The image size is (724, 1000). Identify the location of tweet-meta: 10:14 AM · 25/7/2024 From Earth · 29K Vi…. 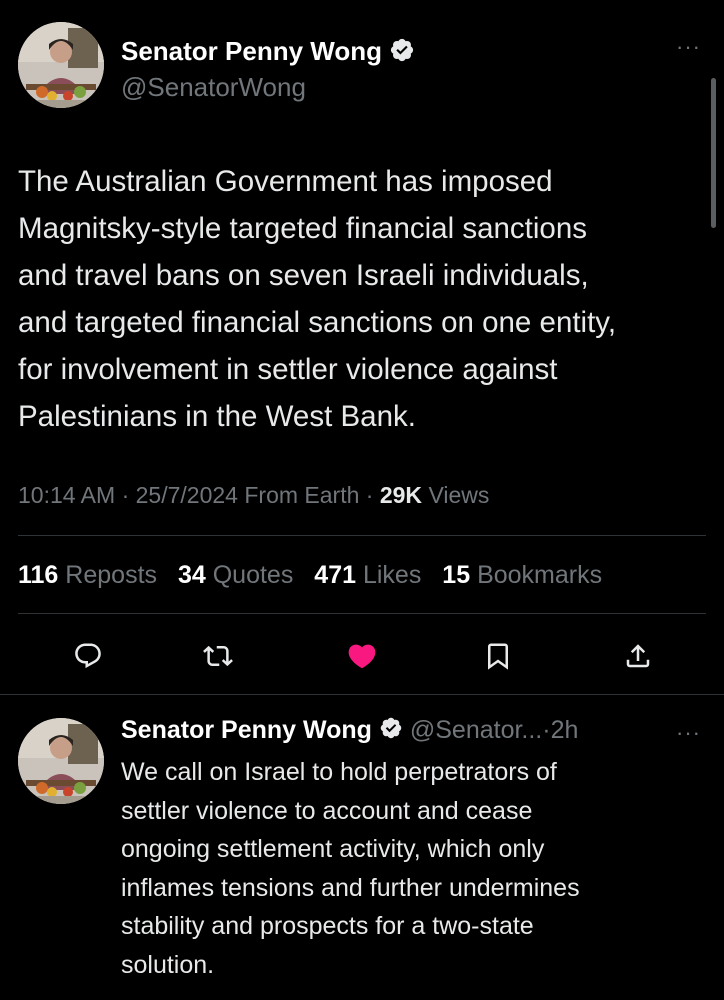
(253, 495).